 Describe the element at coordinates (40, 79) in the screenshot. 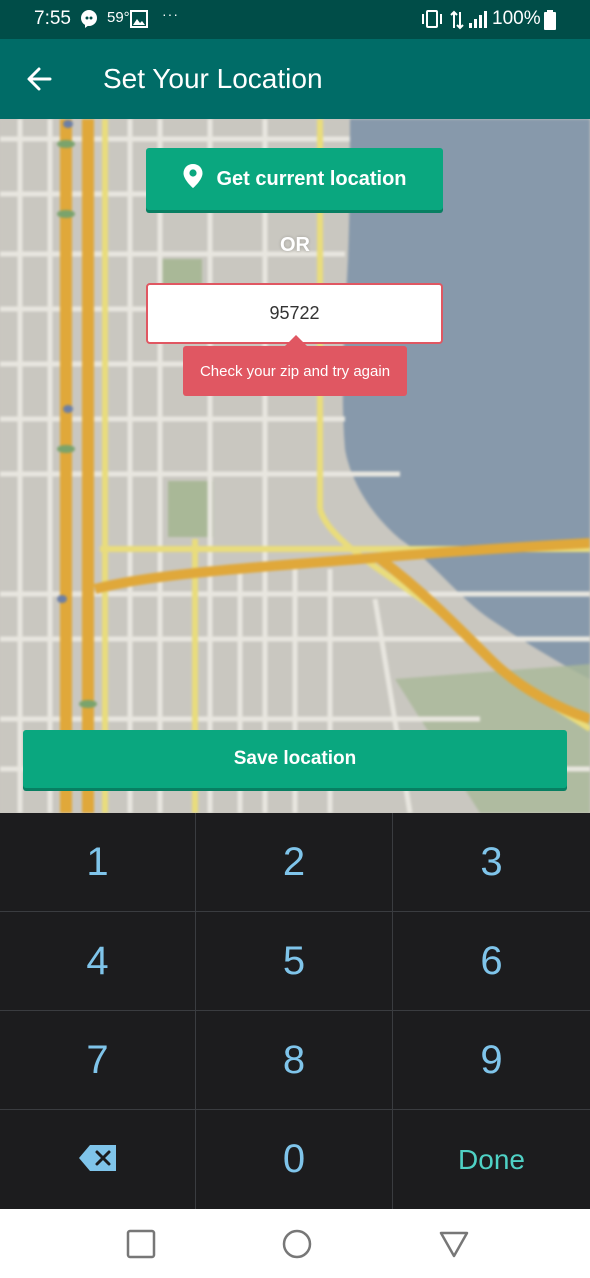

I see `back-arrow-icon` at that location.